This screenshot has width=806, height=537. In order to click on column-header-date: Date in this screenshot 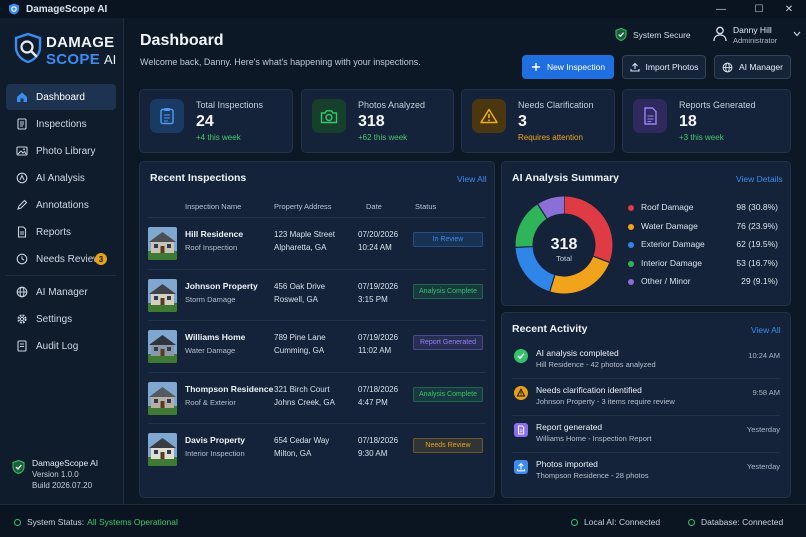, I will do `click(374, 206)`.